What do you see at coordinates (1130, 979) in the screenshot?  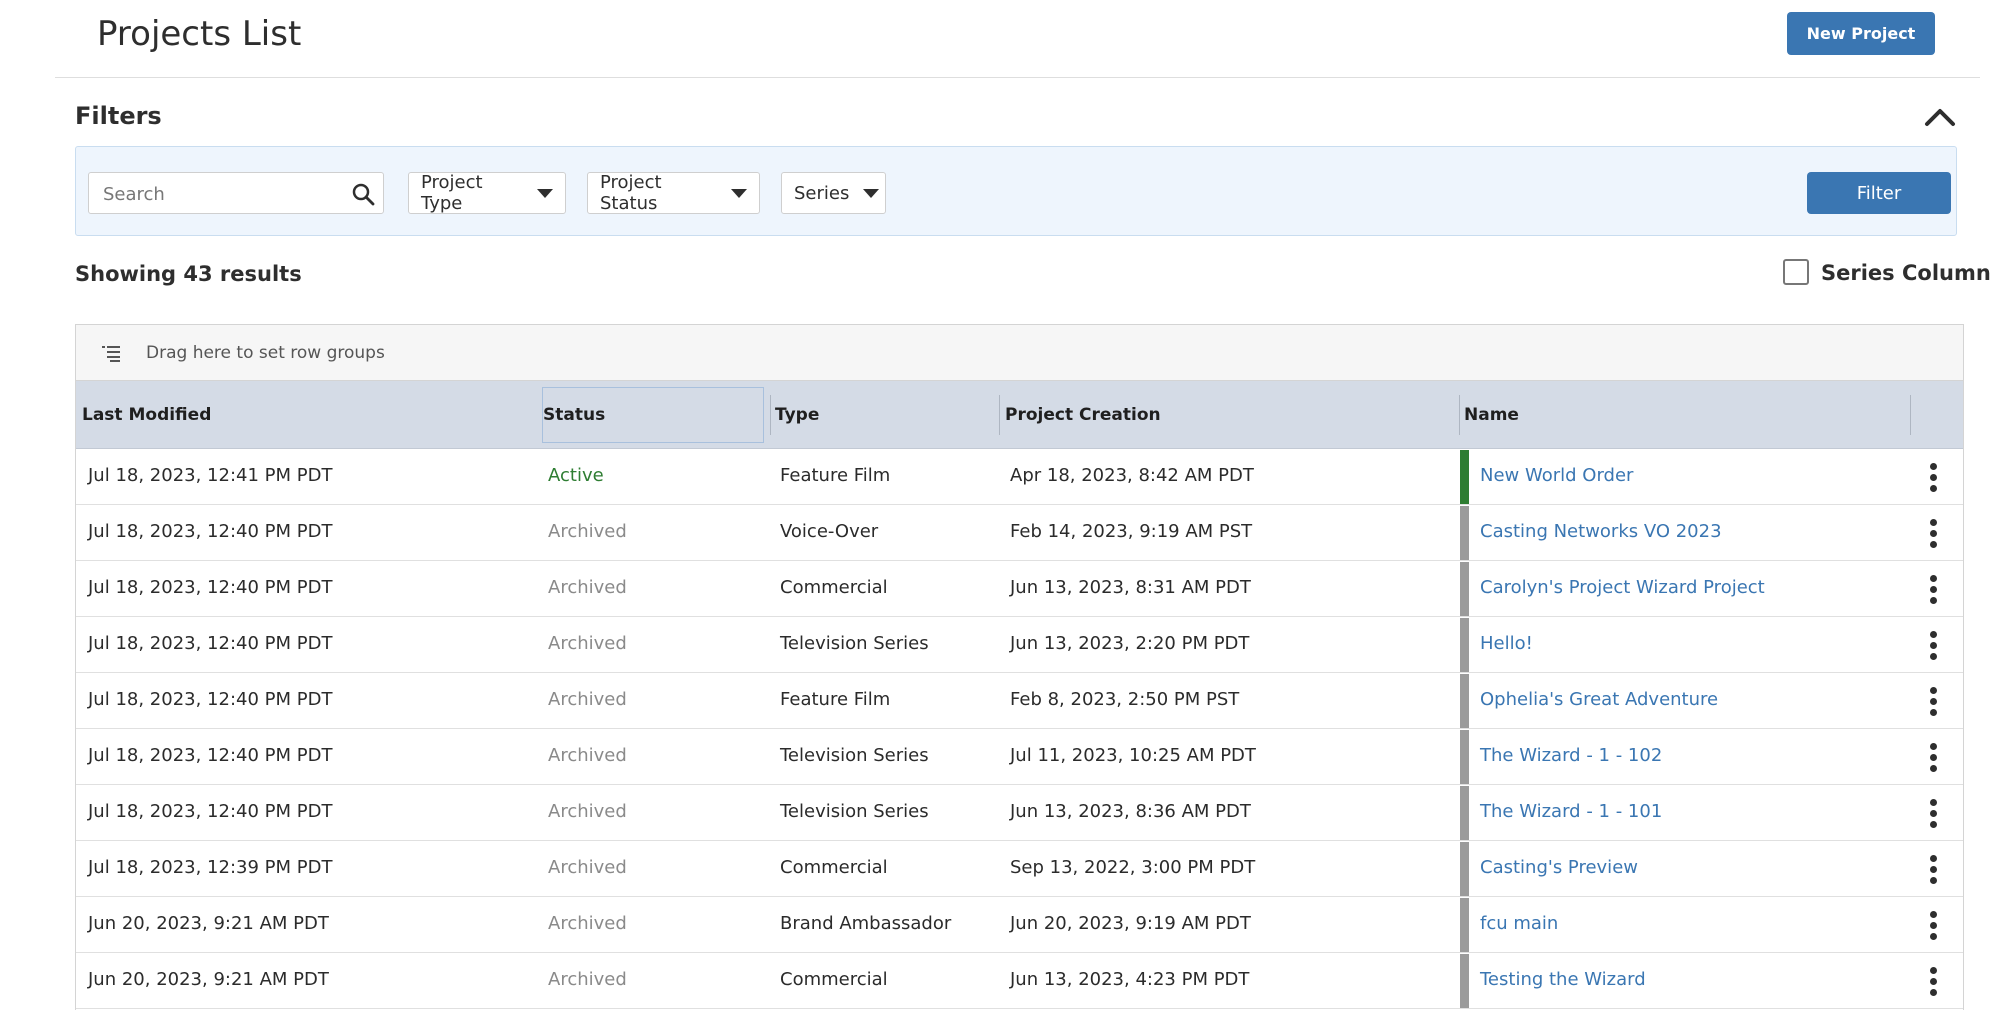 I see `created-cell: Jun 13, 2023, 4:23 PM PDT` at bounding box center [1130, 979].